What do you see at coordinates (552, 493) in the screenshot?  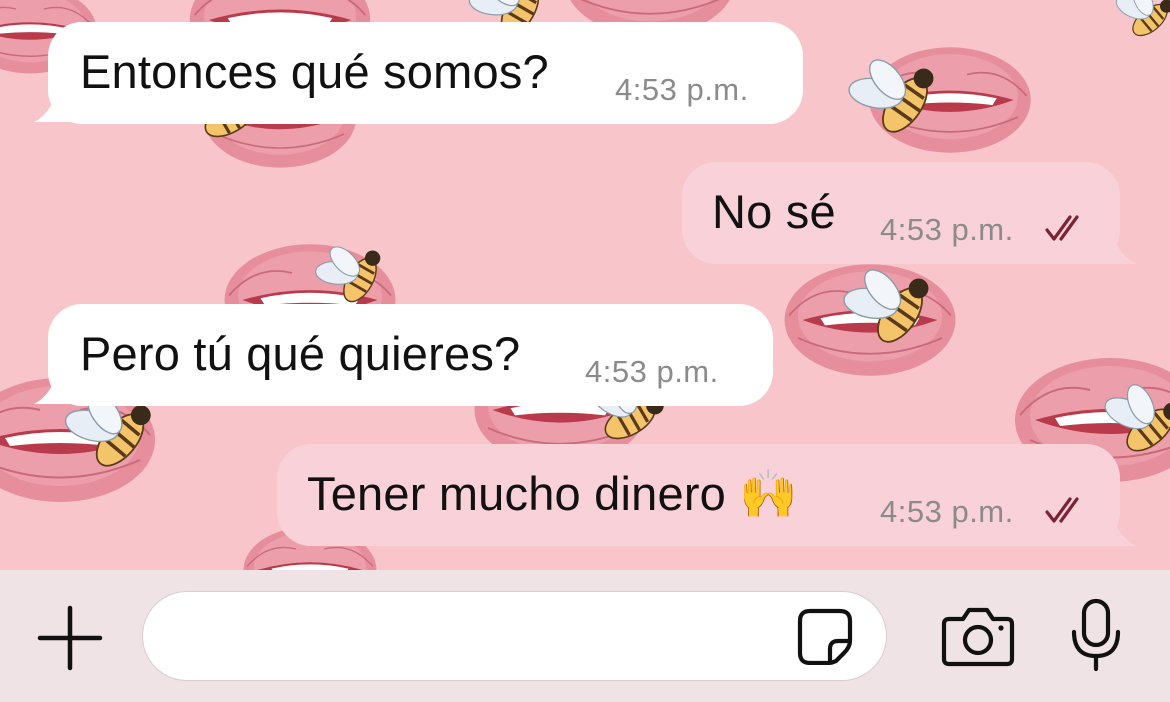 I see `message-text: Tener mucho dinero 🙌` at bounding box center [552, 493].